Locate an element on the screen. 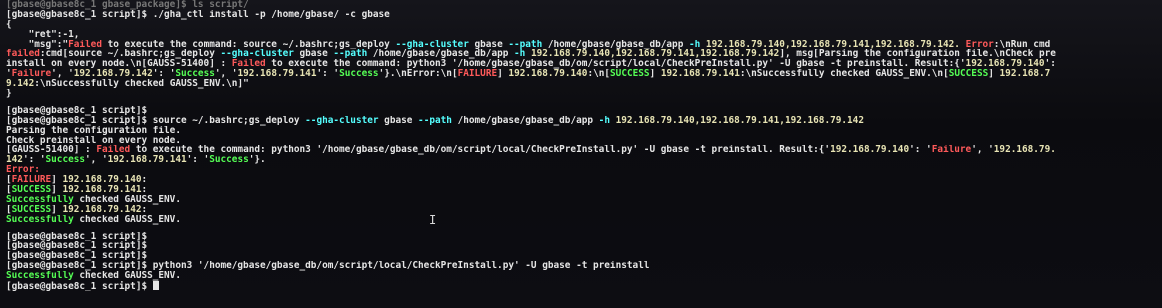 This screenshot has width=1162, height=308. terminal-text-segment: :\nRun cmd is located at coordinates (1022, 44).